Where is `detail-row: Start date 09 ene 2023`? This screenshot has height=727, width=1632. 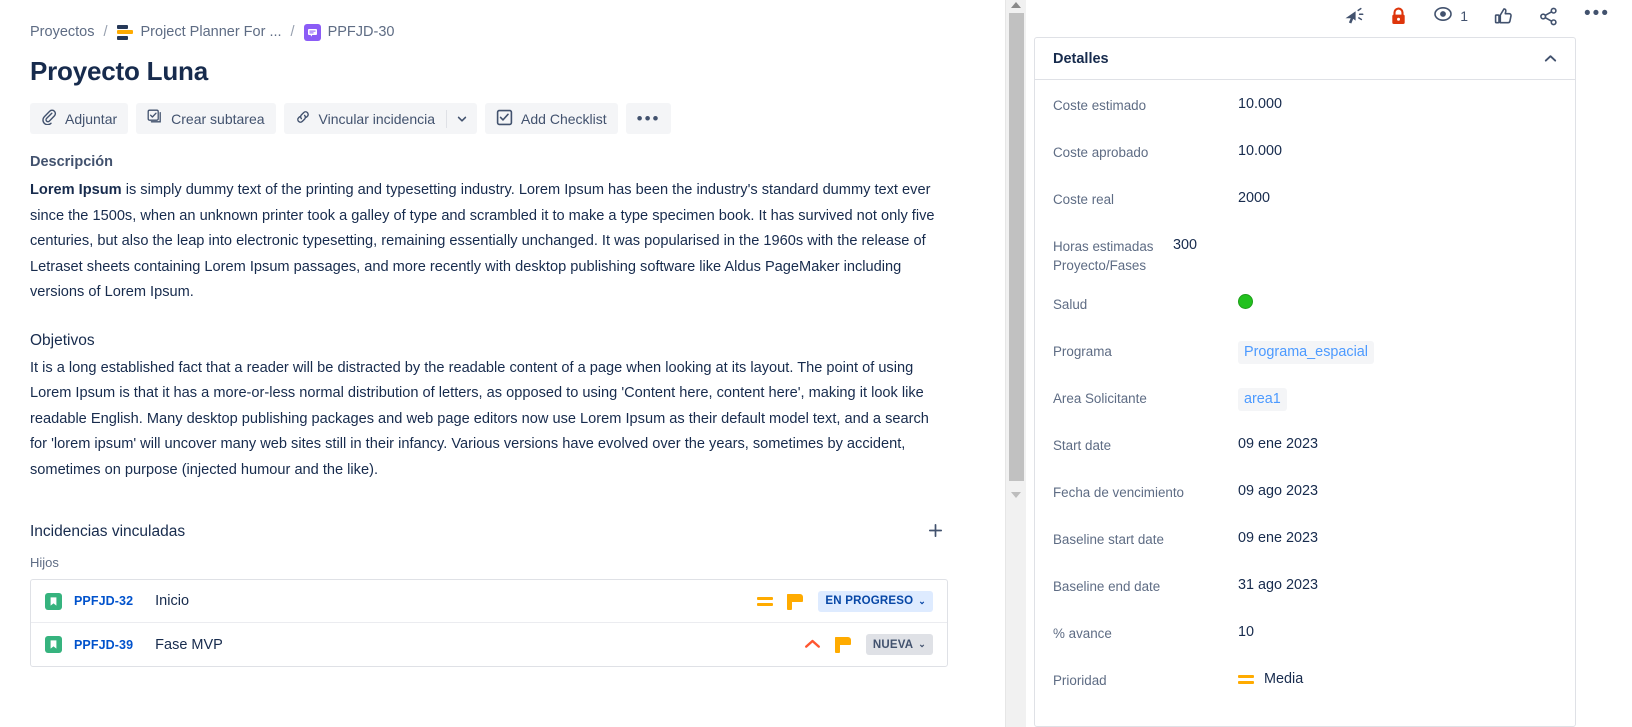 detail-row: Start date 09 ene 2023 is located at coordinates (1305, 449).